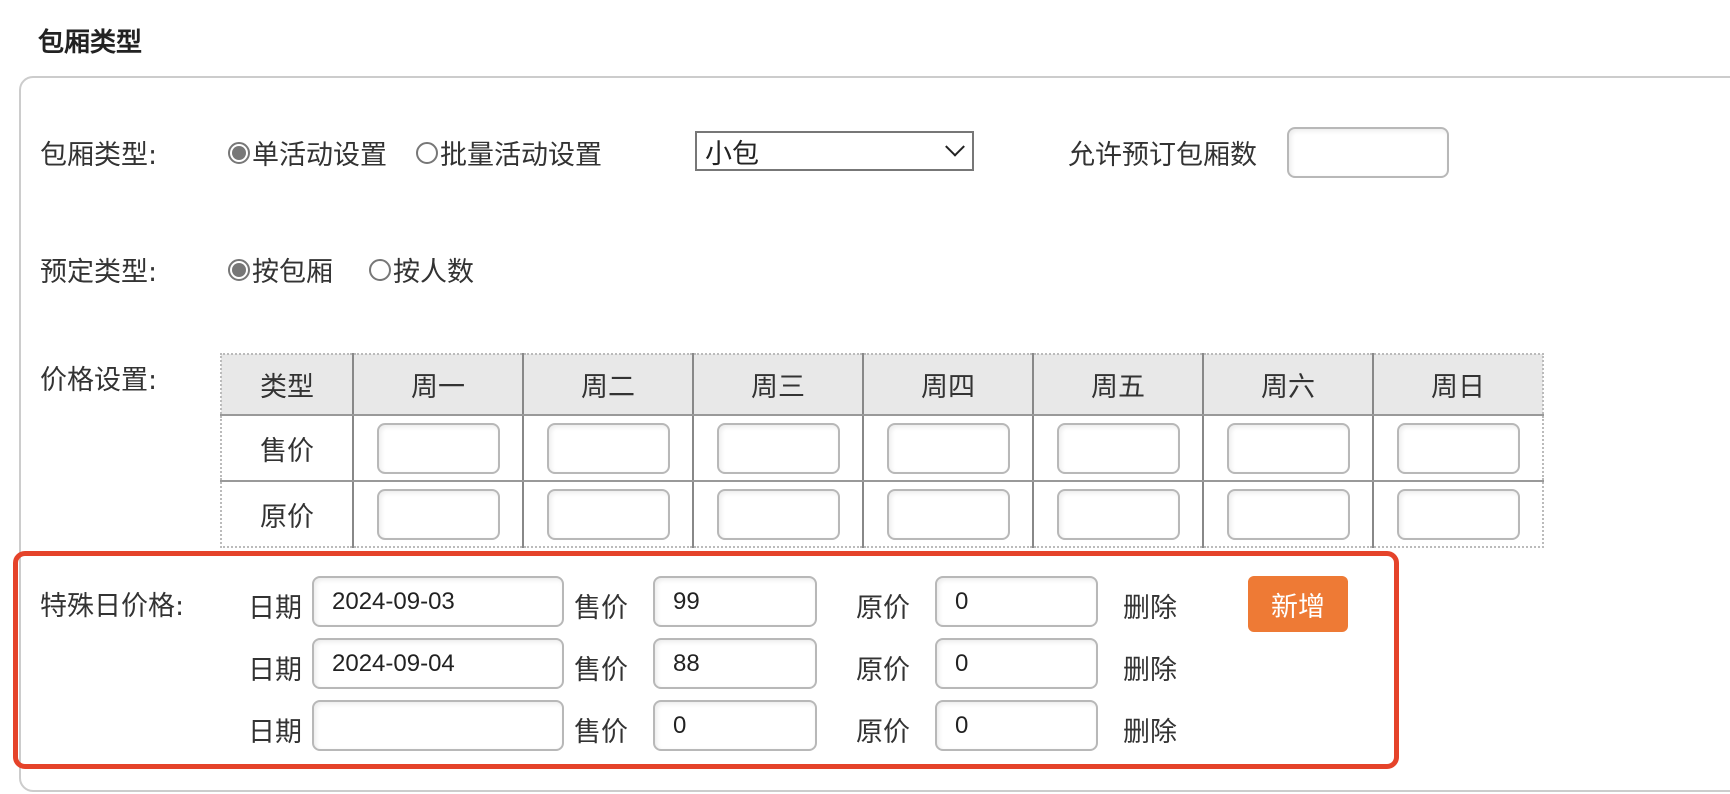 The width and height of the screenshot is (1730, 794). Describe the element at coordinates (112, 606) in the screenshot. I see `special-price-label: 特殊日价格:` at that location.